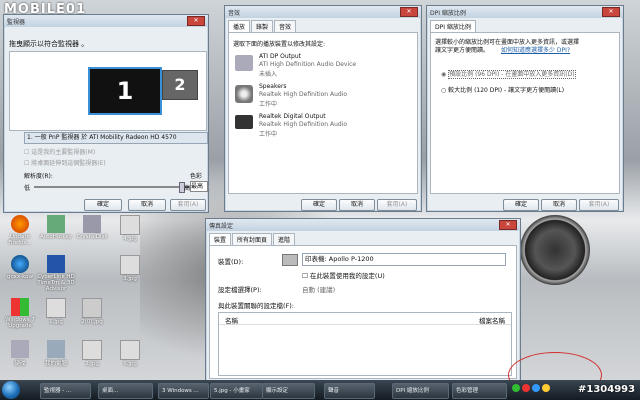 Image resolution: width=640 pixels, height=400 pixels. I want to click on device-name: Speakers, so click(273, 86).